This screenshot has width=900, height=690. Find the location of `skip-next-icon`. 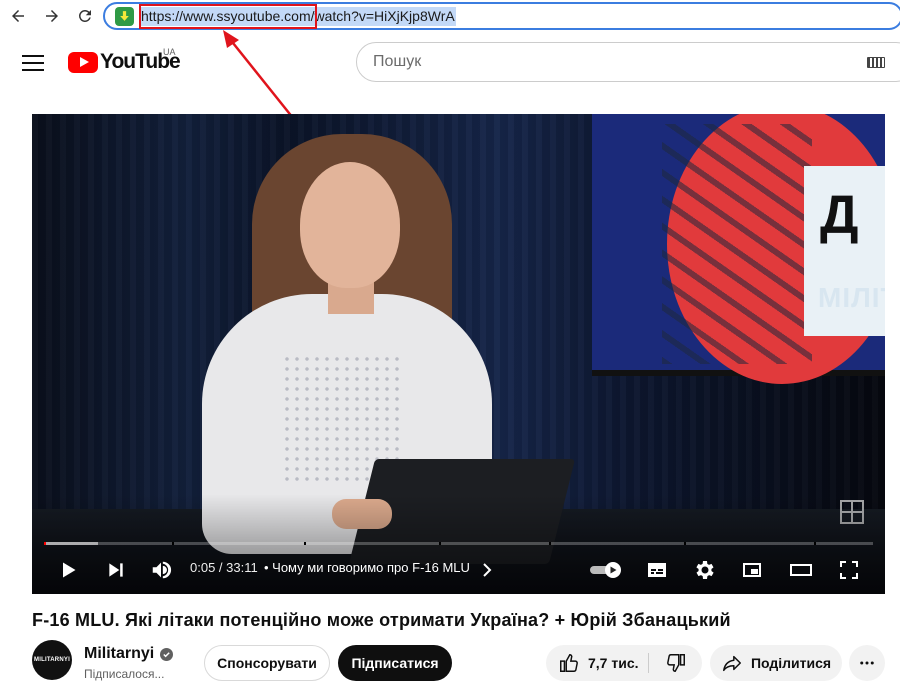

skip-next-icon is located at coordinates (116, 570).